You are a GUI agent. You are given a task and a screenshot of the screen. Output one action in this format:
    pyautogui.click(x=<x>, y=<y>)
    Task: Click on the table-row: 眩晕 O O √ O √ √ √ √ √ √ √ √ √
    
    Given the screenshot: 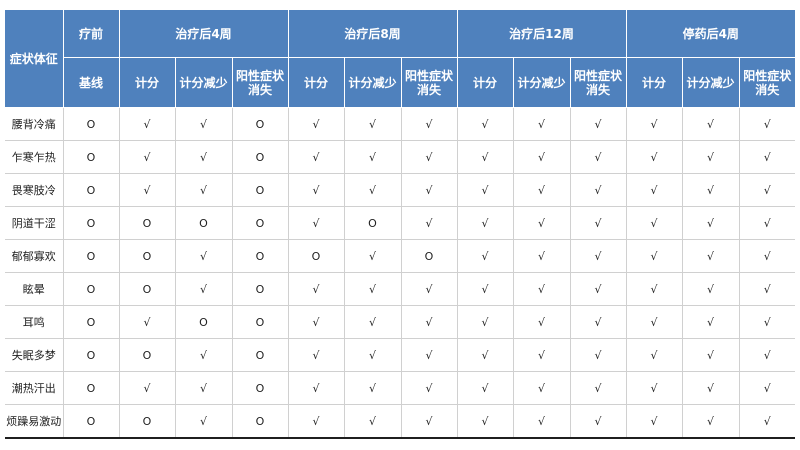 What is the action you would take?
    pyautogui.click(x=400, y=289)
    